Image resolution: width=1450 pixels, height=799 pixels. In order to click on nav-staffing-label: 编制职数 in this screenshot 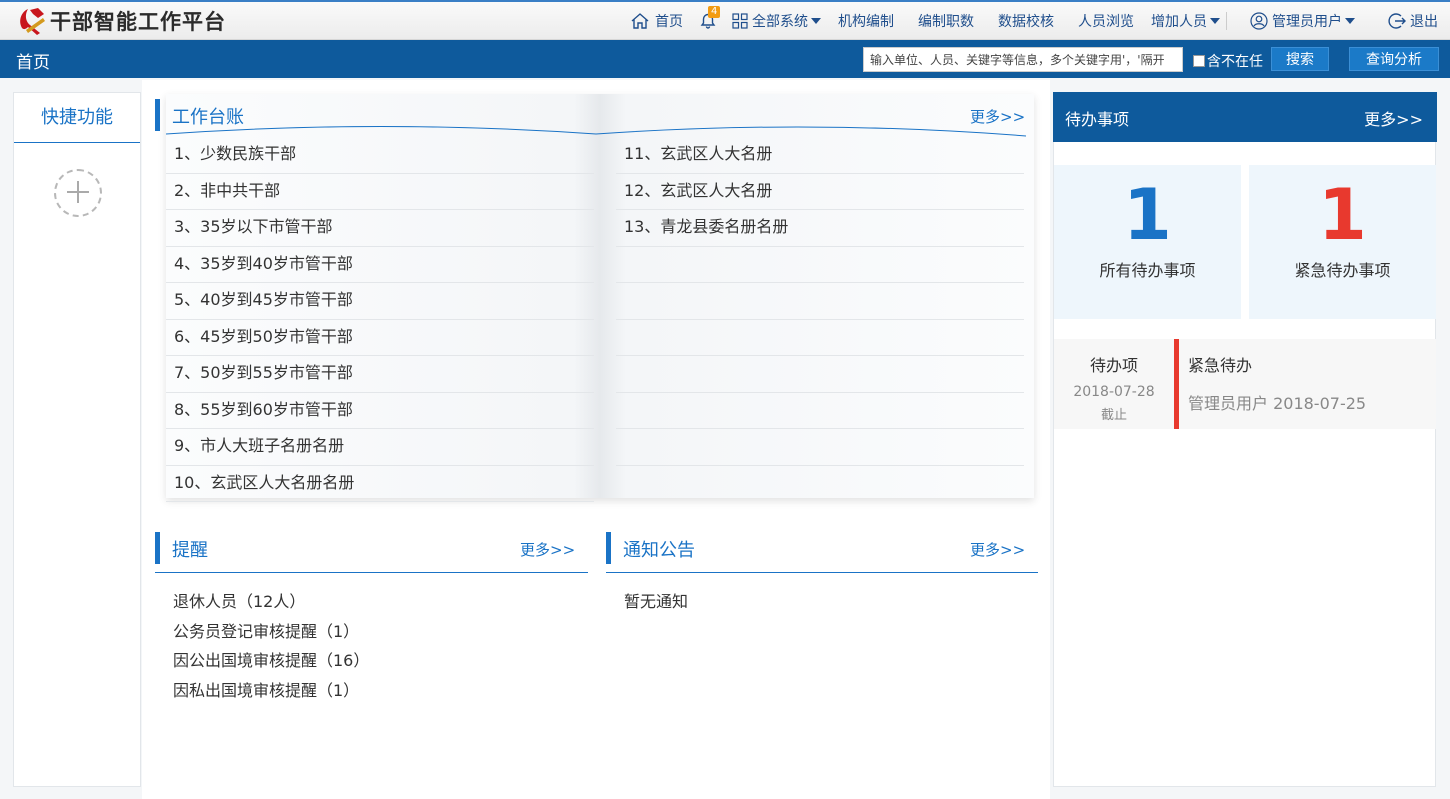, I will do `click(946, 22)`.